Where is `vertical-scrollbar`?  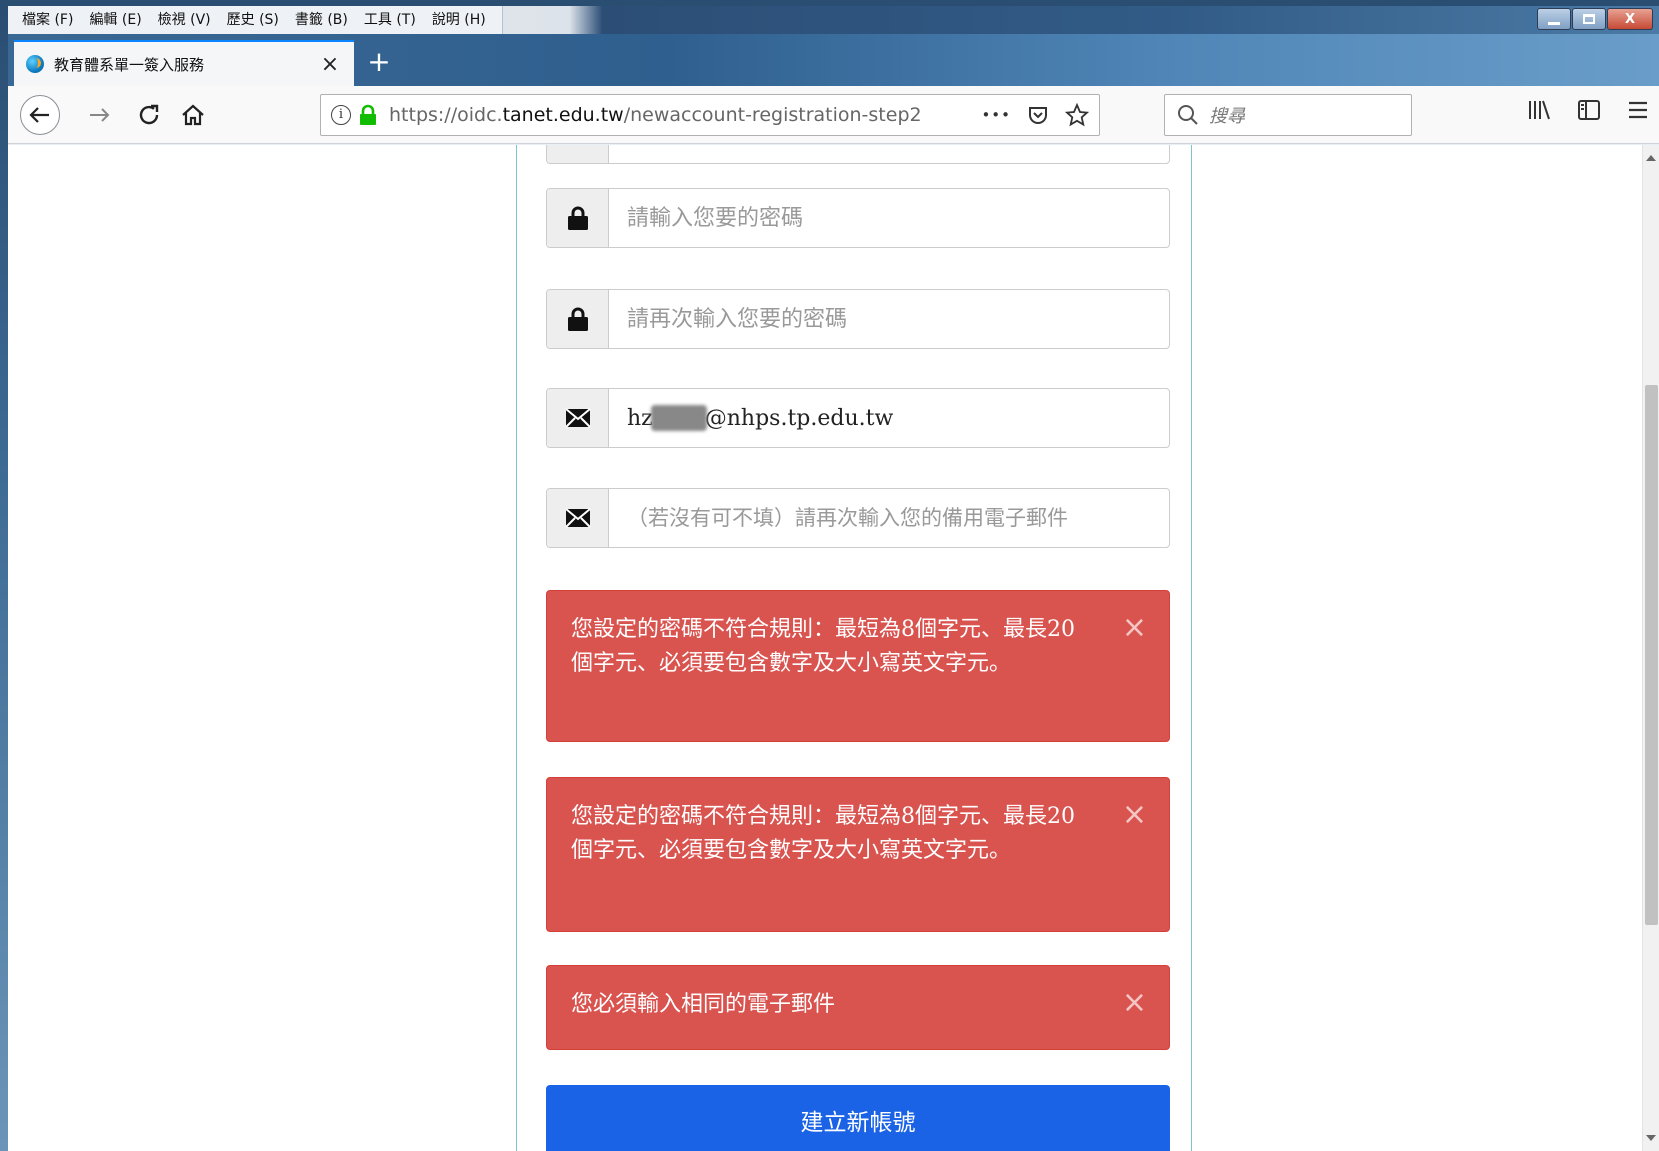
vertical-scrollbar is located at coordinates (1650, 648).